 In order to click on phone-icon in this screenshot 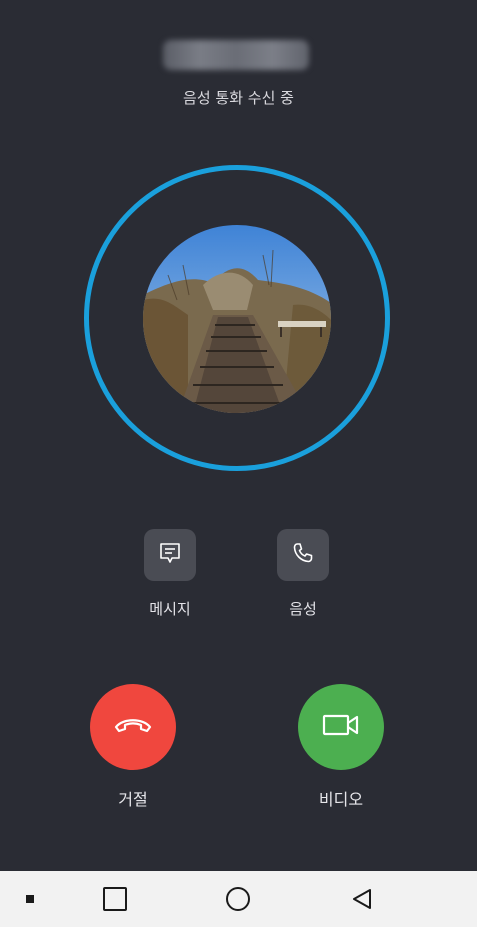, I will do `click(303, 555)`.